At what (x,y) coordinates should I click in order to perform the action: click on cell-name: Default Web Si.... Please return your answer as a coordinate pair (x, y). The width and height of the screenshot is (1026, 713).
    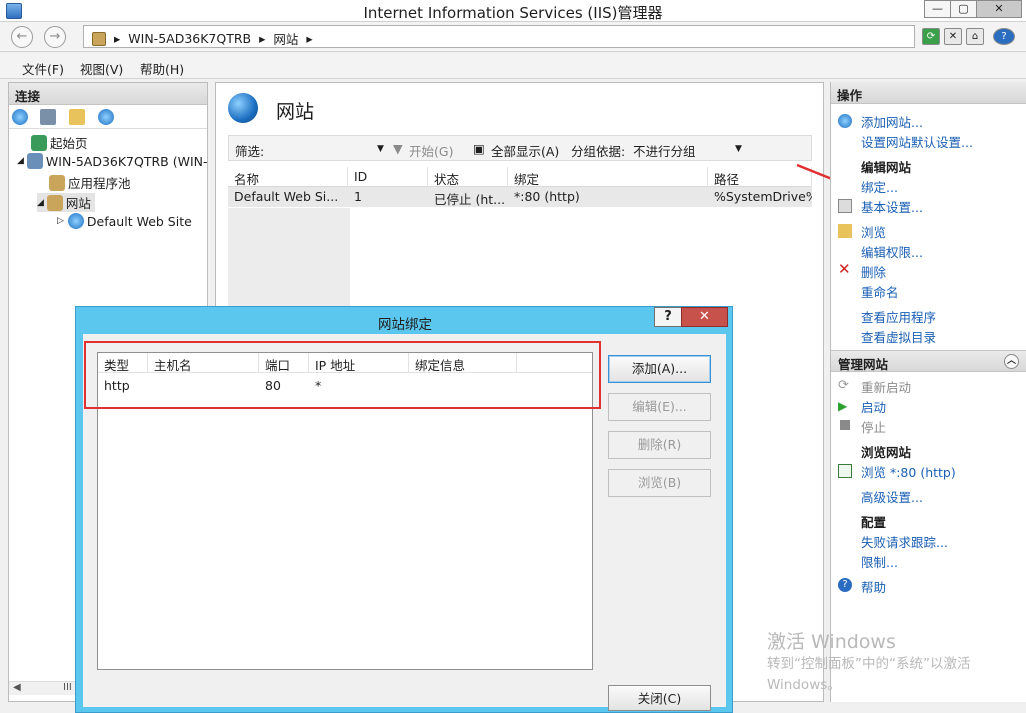
    Looking at the image, I should click on (286, 196).